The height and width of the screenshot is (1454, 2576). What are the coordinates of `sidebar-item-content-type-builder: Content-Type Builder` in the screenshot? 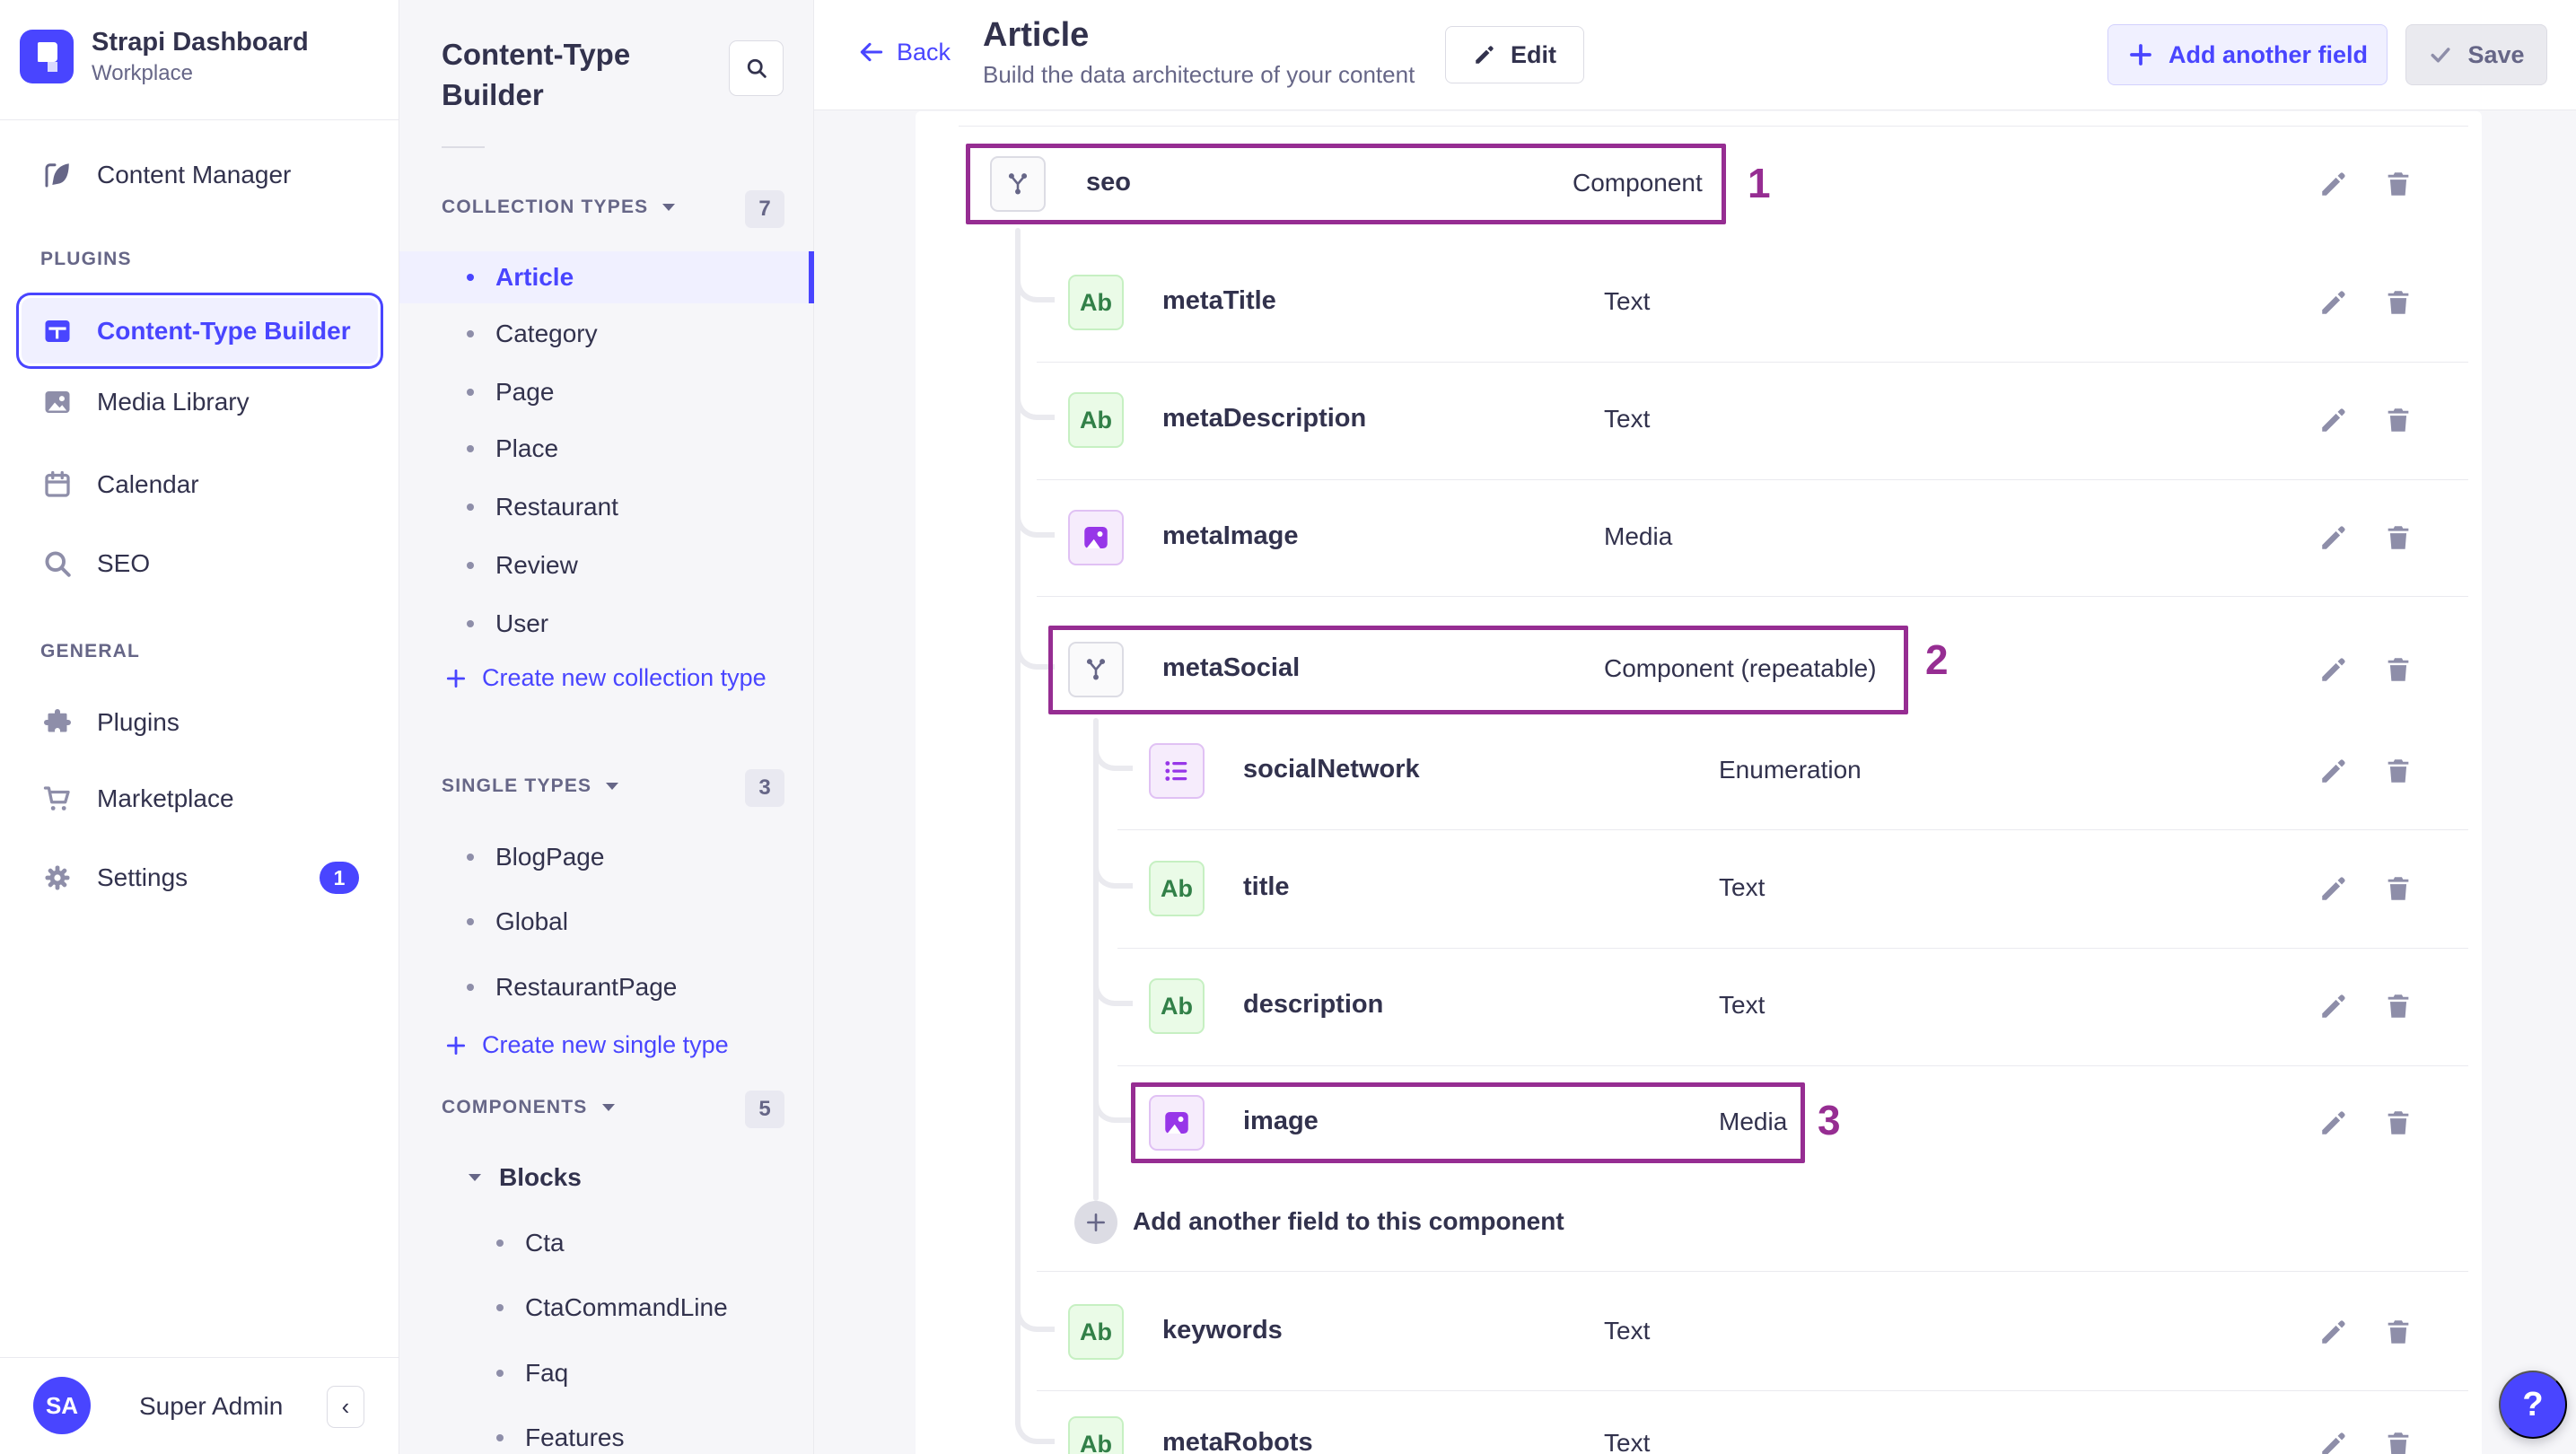 It's located at (200, 331).